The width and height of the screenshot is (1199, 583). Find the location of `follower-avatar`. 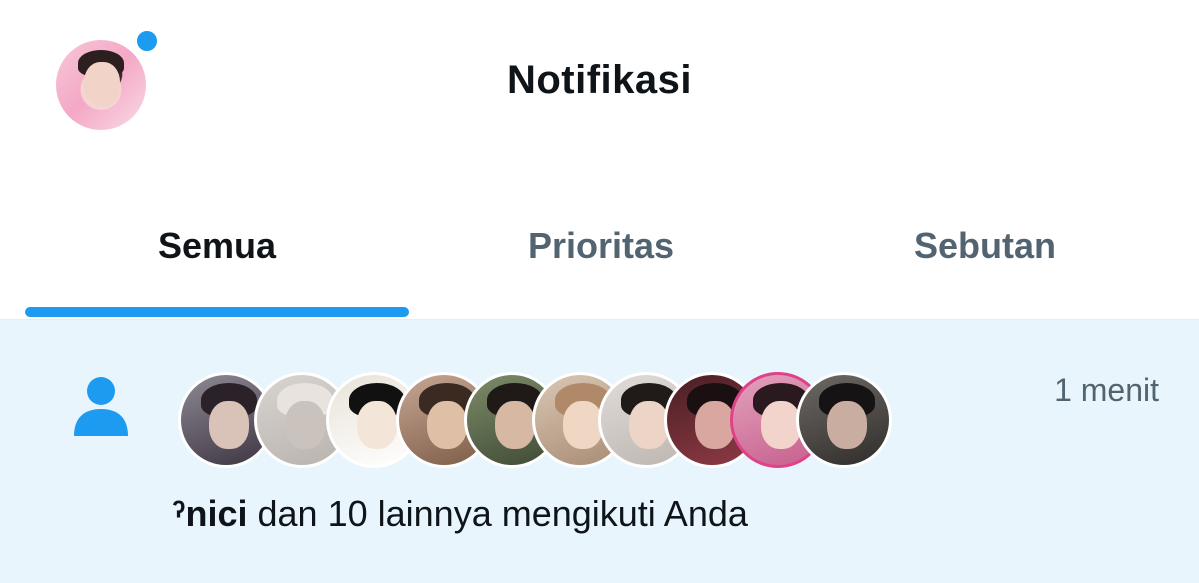

follower-avatar is located at coordinates (844, 420).